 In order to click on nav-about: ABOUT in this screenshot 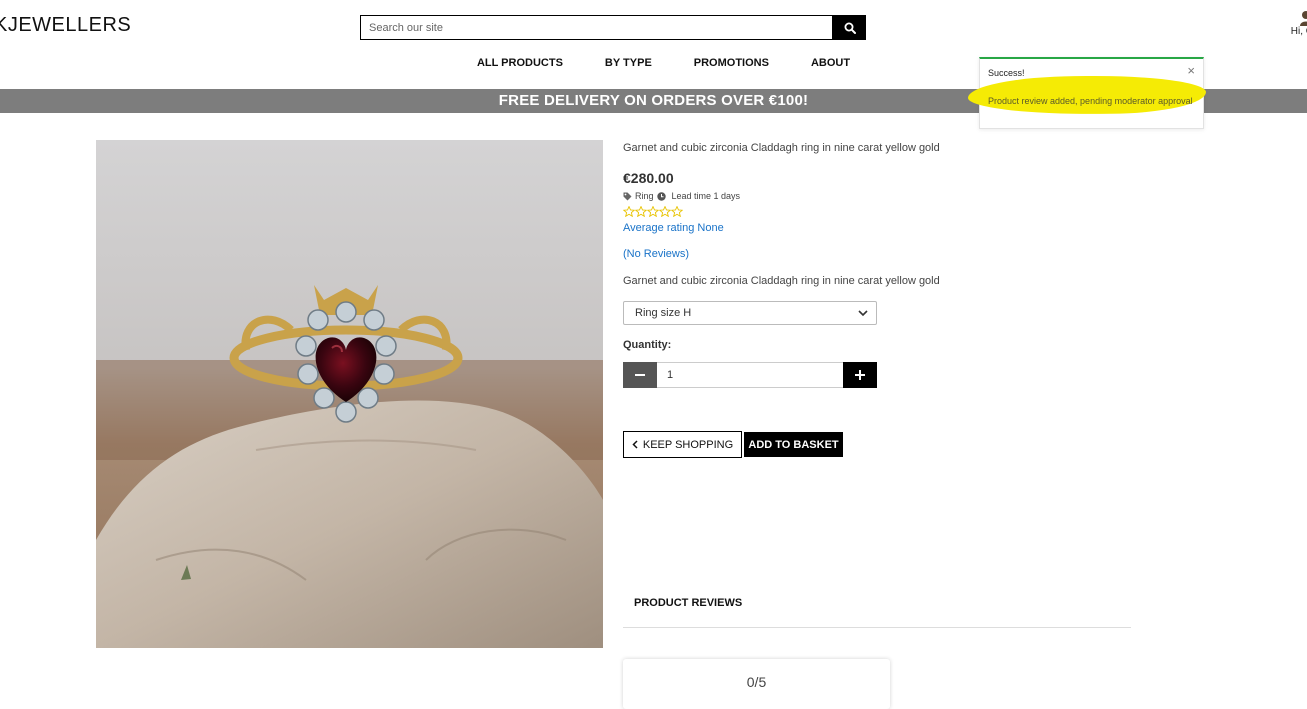, I will do `click(830, 63)`.